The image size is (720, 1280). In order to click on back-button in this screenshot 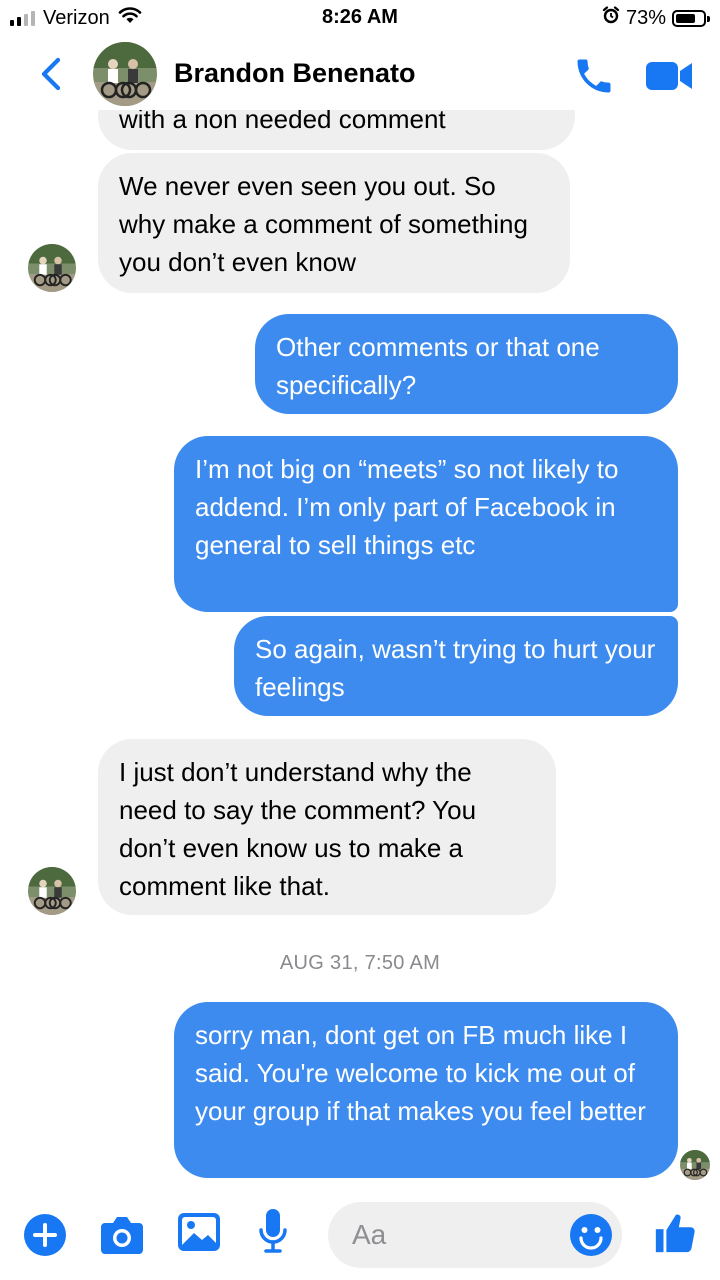, I will do `click(51, 74)`.